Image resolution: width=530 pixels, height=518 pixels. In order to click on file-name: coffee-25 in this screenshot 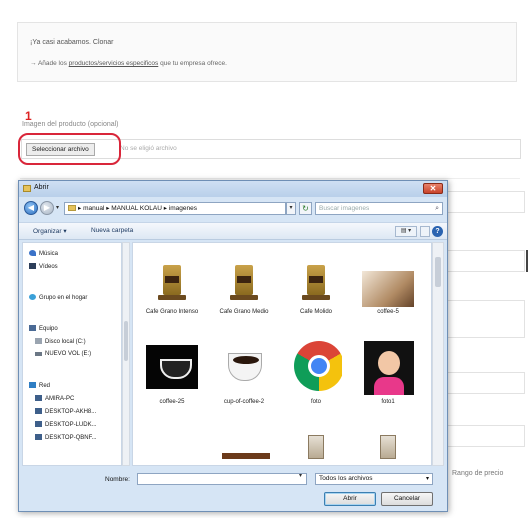, I will do `click(172, 402)`.